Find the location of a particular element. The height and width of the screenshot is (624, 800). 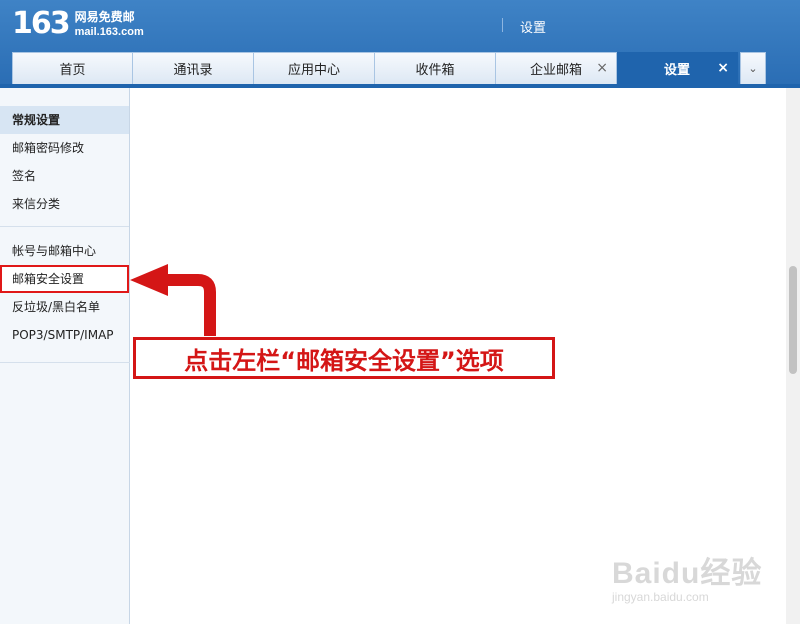

sidebar-item-security: 邮箱安全设置 is located at coordinates (64, 279).